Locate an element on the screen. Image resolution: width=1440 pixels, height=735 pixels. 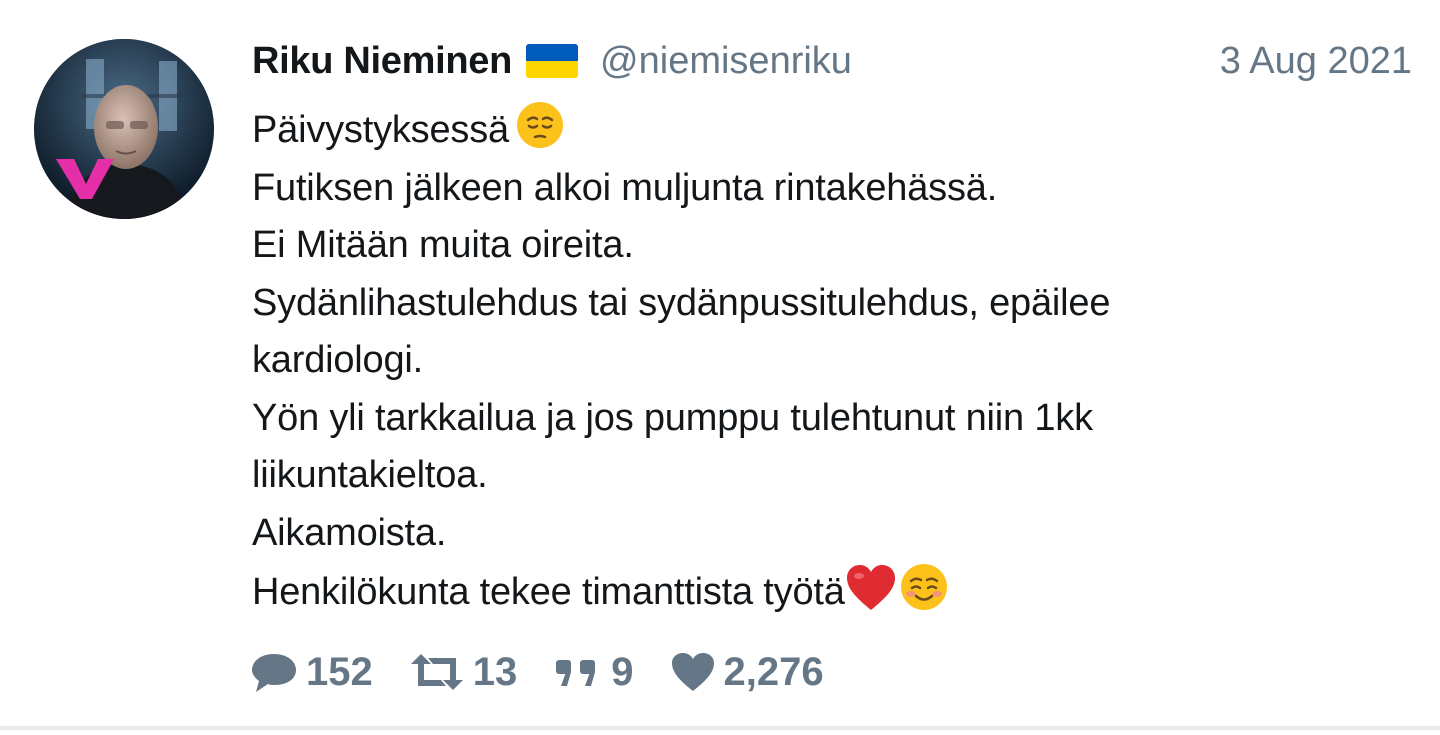
tweet-actions: 152 13 9 2,276 is located at coordinates (555, 672).